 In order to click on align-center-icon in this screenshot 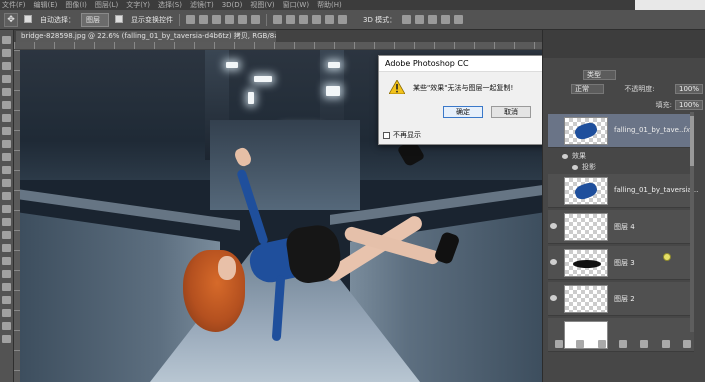, I will do `click(242, 19)`.